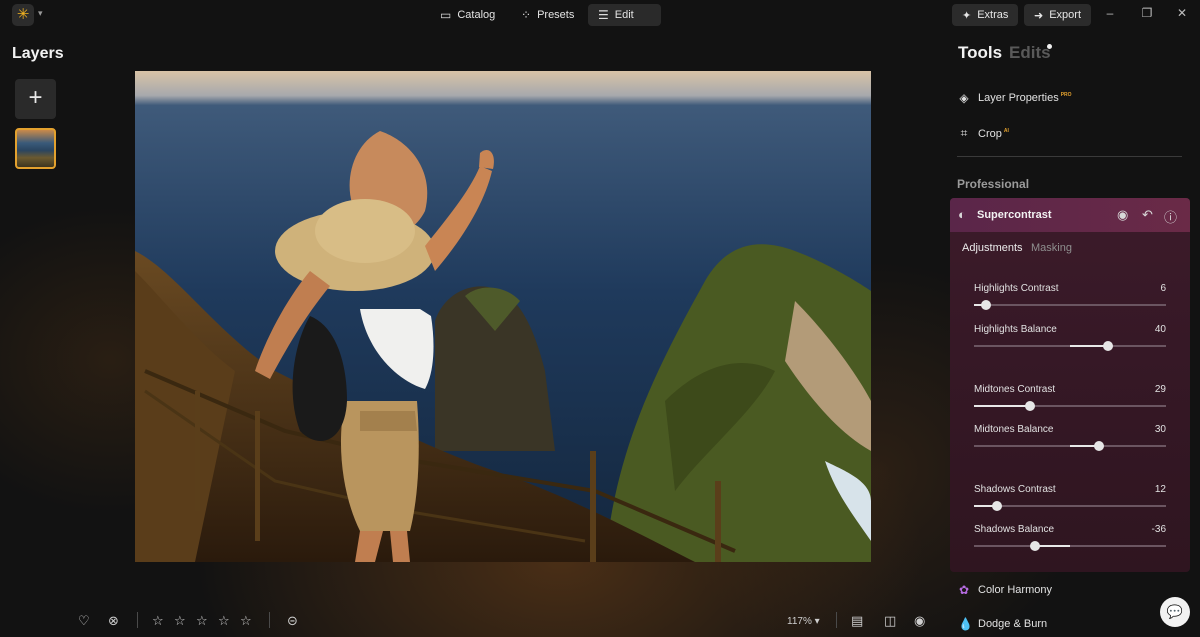  Describe the element at coordinates (993, 184) in the screenshot. I see `section-professional: Professional` at that location.